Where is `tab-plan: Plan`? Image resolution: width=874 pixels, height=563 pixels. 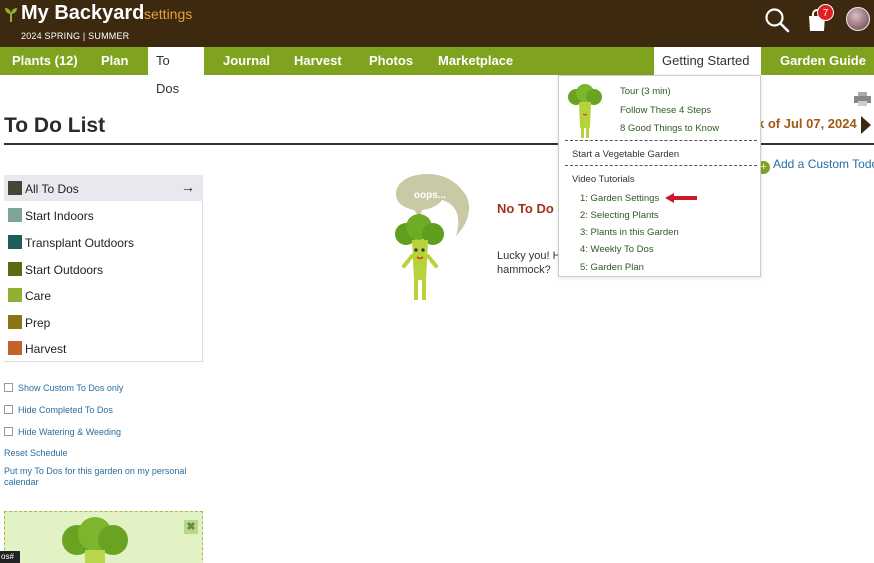
tab-plan: Plan is located at coordinates (114, 61).